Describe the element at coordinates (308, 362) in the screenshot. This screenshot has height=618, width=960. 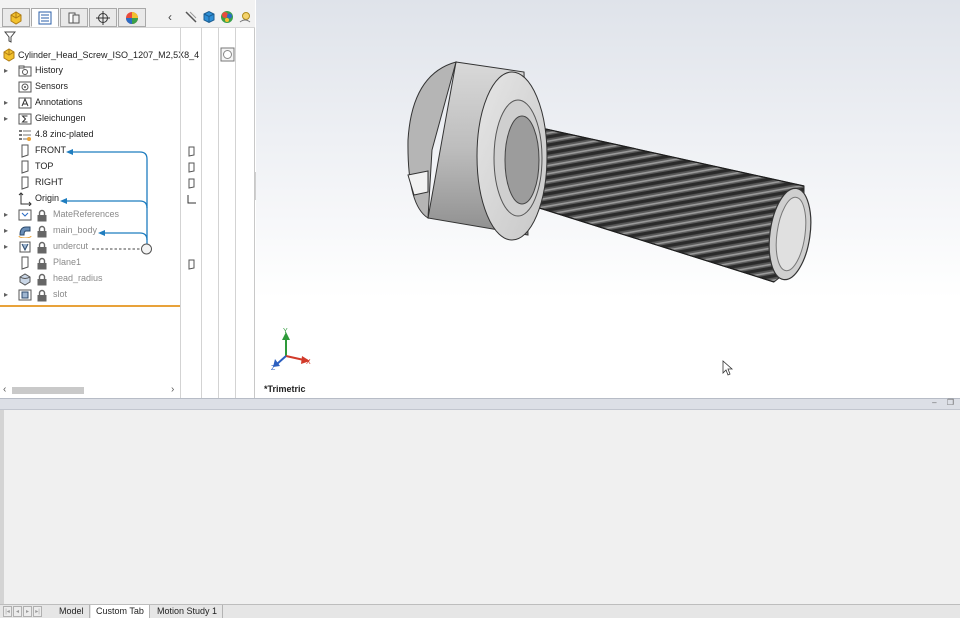
I see `triad-x-label: X` at that location.